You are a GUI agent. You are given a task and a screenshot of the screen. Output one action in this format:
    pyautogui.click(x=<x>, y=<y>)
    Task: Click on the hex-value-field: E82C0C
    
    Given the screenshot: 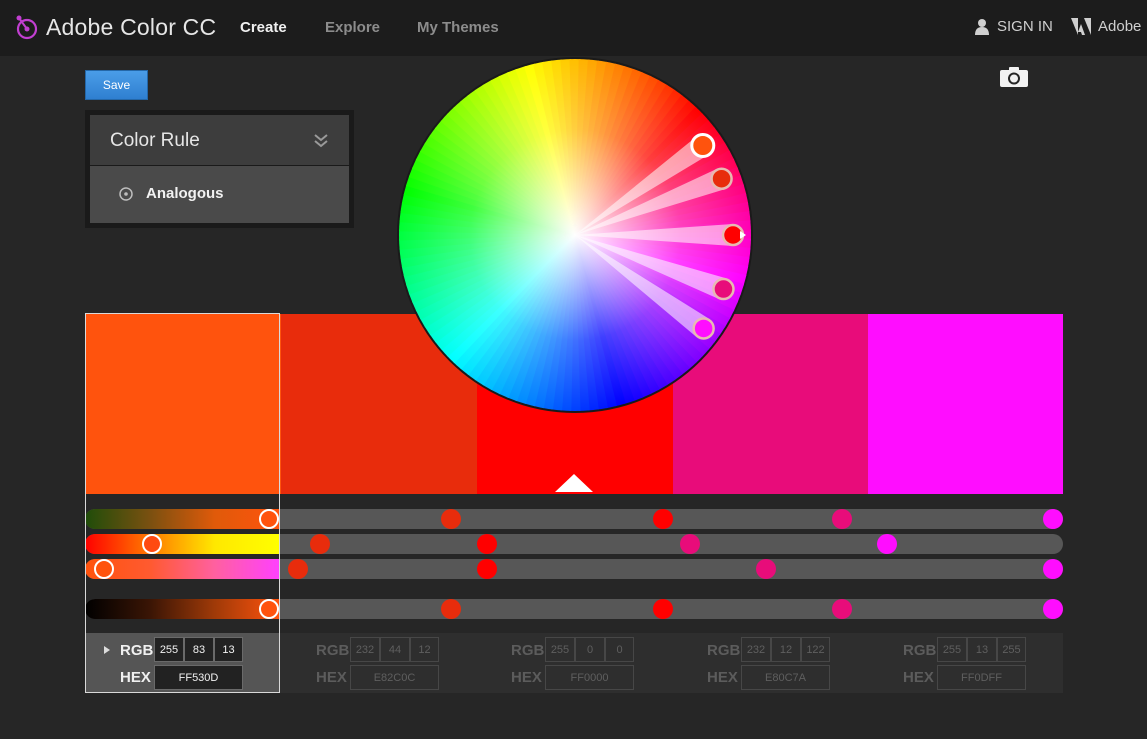 What is the action you would take?
    pyautogui.click(x=394, y=677)
    